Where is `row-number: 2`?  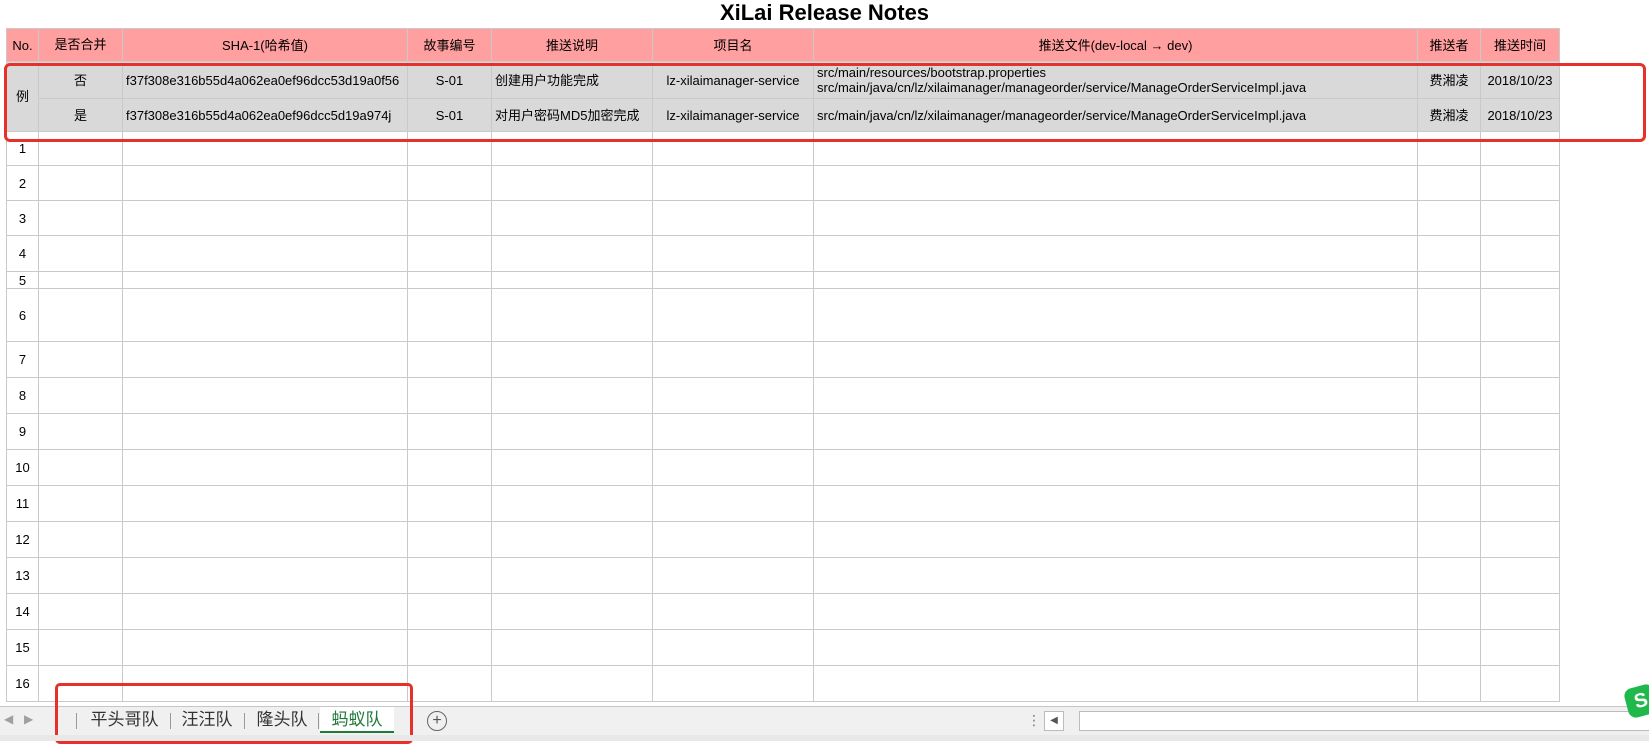 row-number: 2 is located at coordinates (22, 183).